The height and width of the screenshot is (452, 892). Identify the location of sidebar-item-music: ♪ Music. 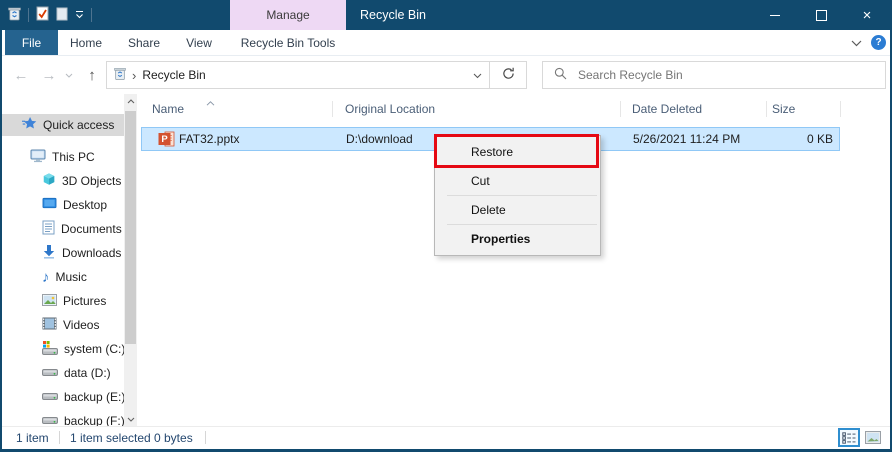
(63, 277).